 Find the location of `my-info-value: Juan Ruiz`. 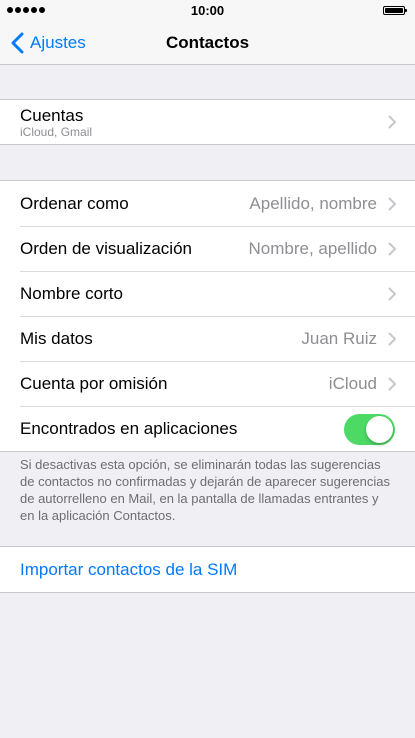

my-info-value: Juan Ruiz is located at coordinates (339, 338).